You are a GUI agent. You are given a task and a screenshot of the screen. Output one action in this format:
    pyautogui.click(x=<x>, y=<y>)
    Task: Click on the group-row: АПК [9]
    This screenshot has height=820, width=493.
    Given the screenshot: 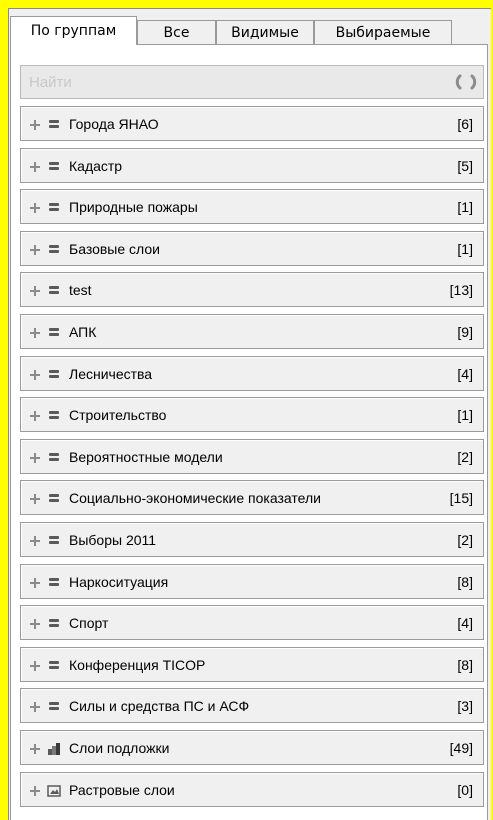 What is the action you would take?
    pyautogui.click(x=252, y=331)
    